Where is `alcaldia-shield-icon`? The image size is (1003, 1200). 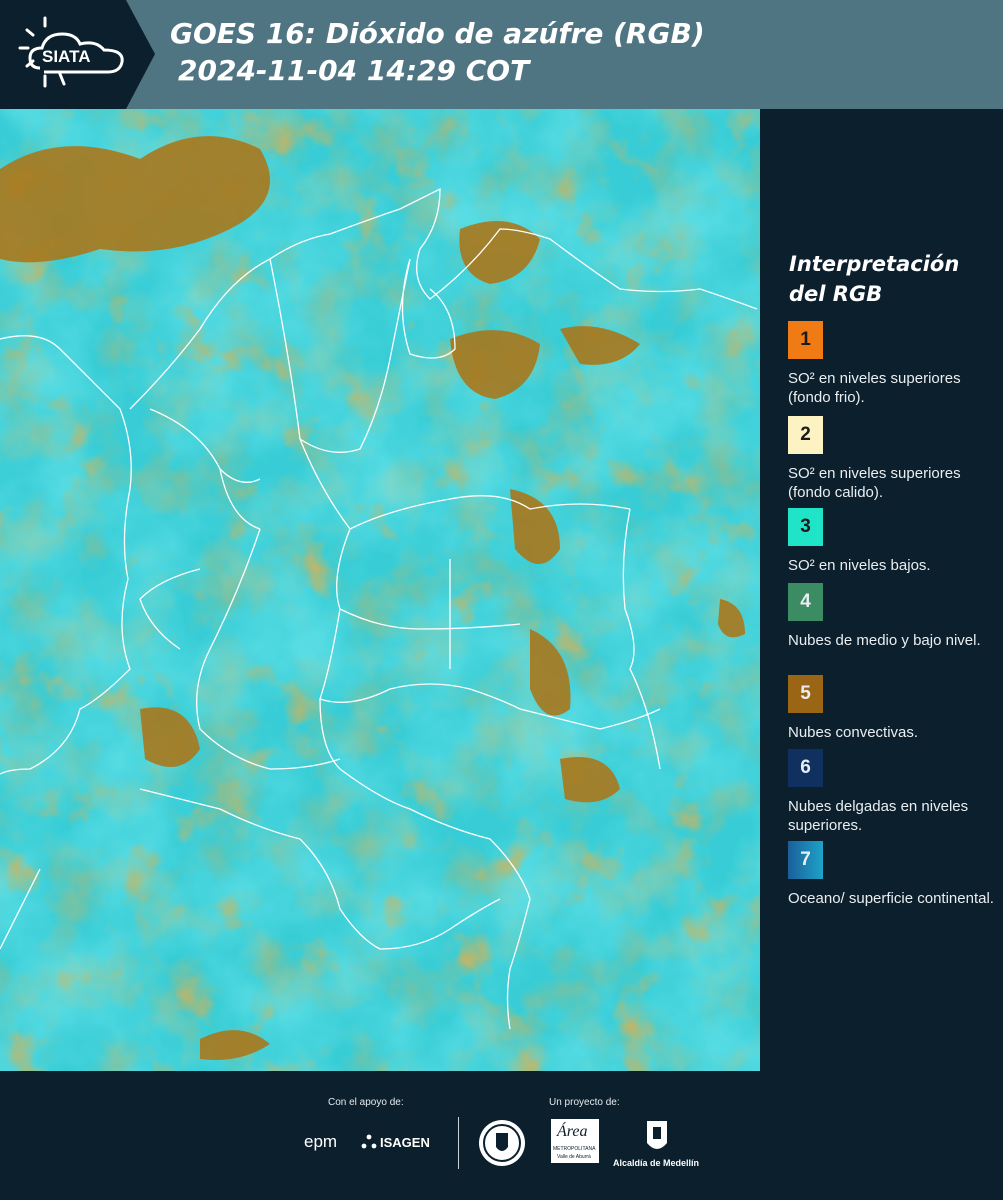
alcaldia-shield-icon is located at coordinates (657, 1140).